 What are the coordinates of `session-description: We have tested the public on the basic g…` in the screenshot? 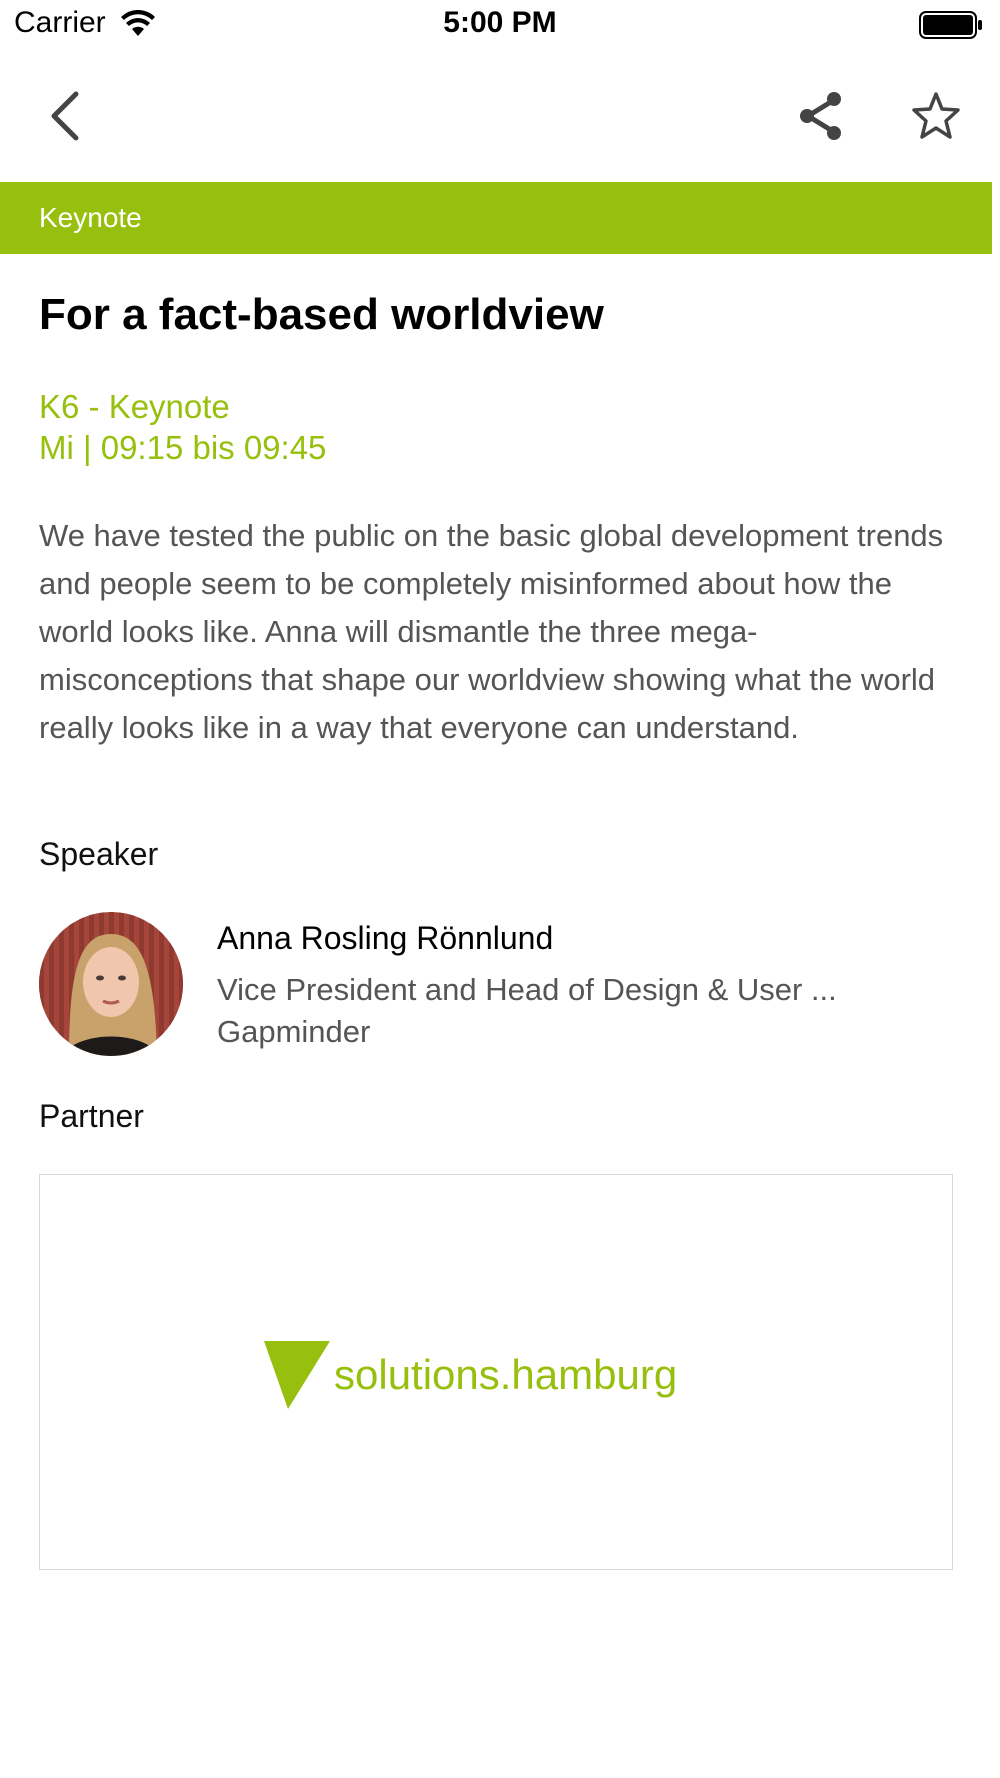 It's located at (491, 631).